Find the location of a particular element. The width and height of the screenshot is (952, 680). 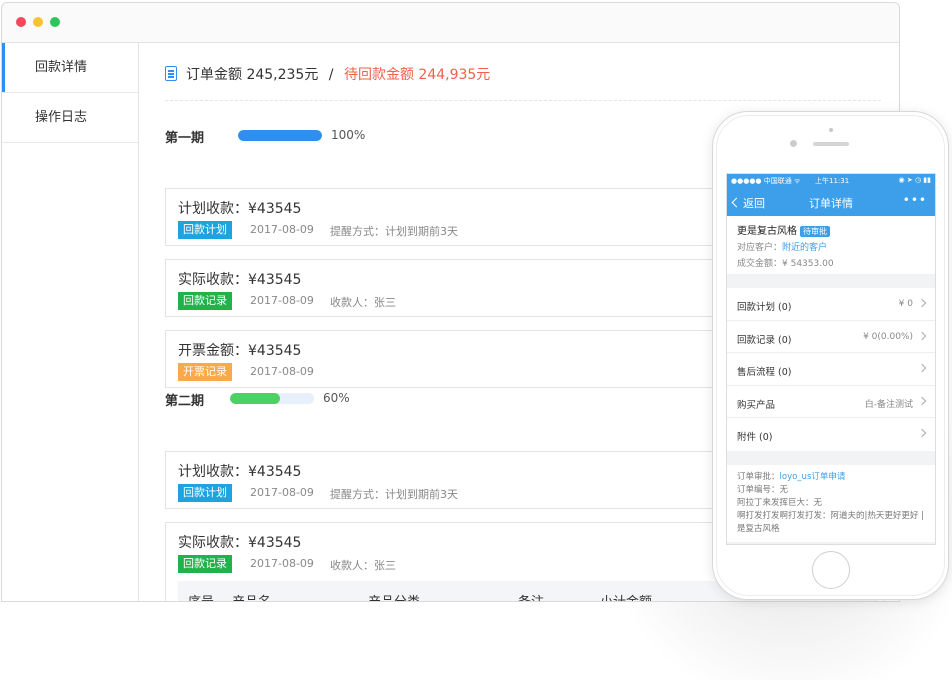

order-number: 订单编号：无 is located at coordinates (763, 489).